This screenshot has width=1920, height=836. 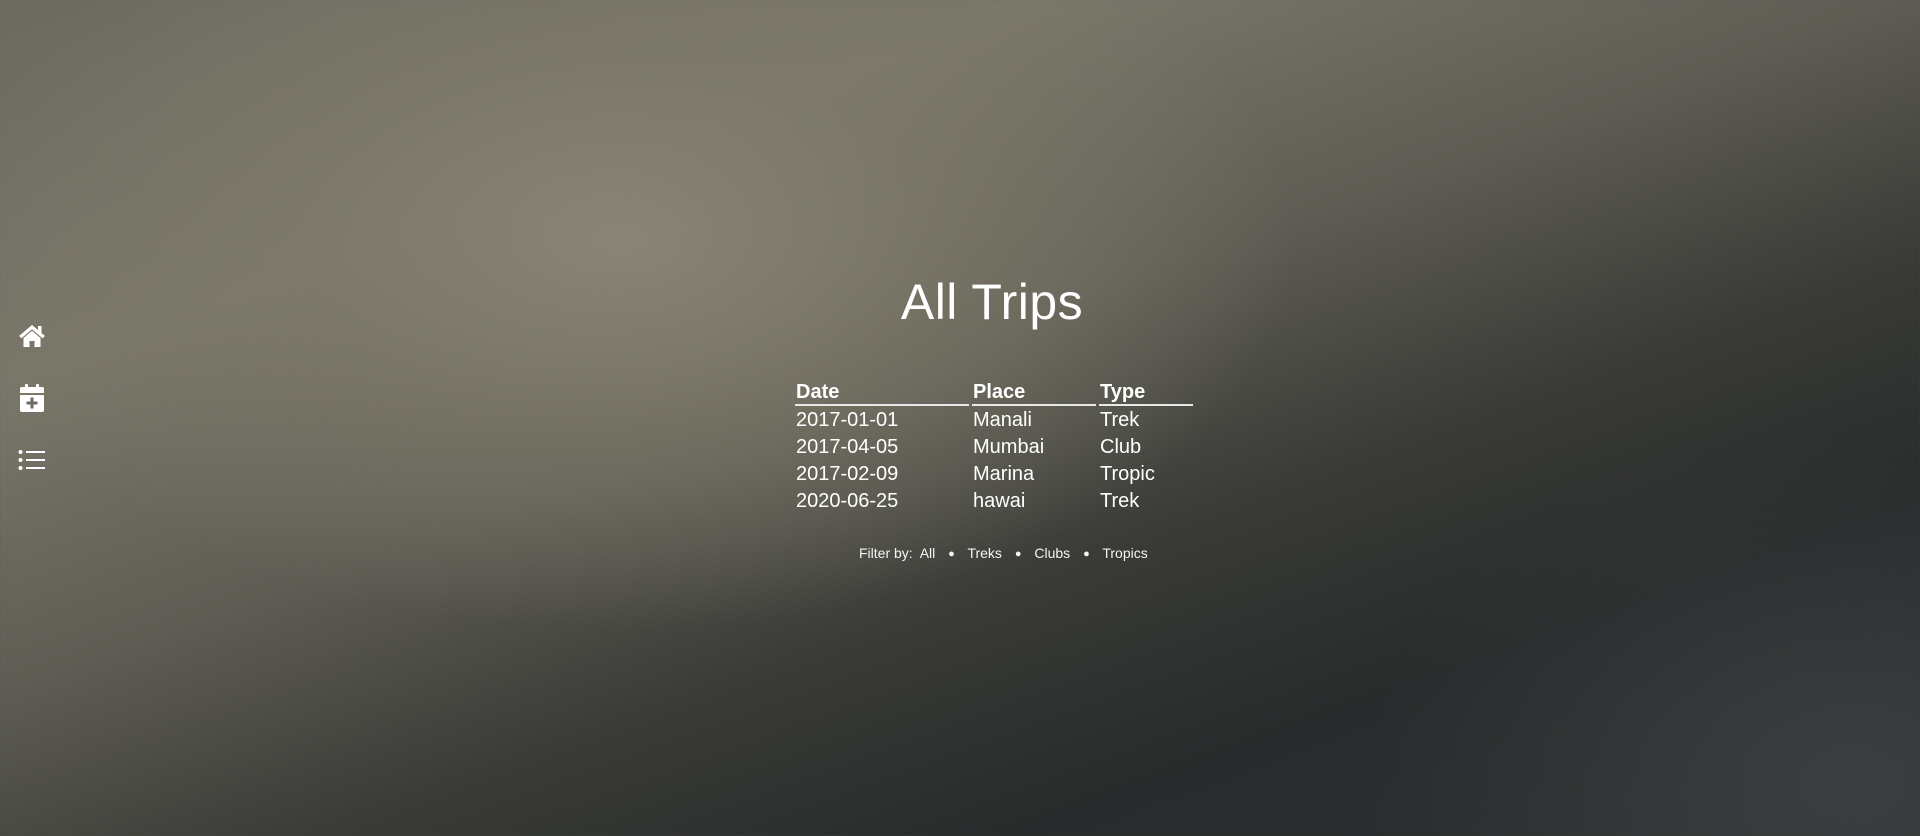 What do you see at coordinates (1146, 393) in the screenshot?
I see `column-header-type: Type` at bounding box center [1146, 393].